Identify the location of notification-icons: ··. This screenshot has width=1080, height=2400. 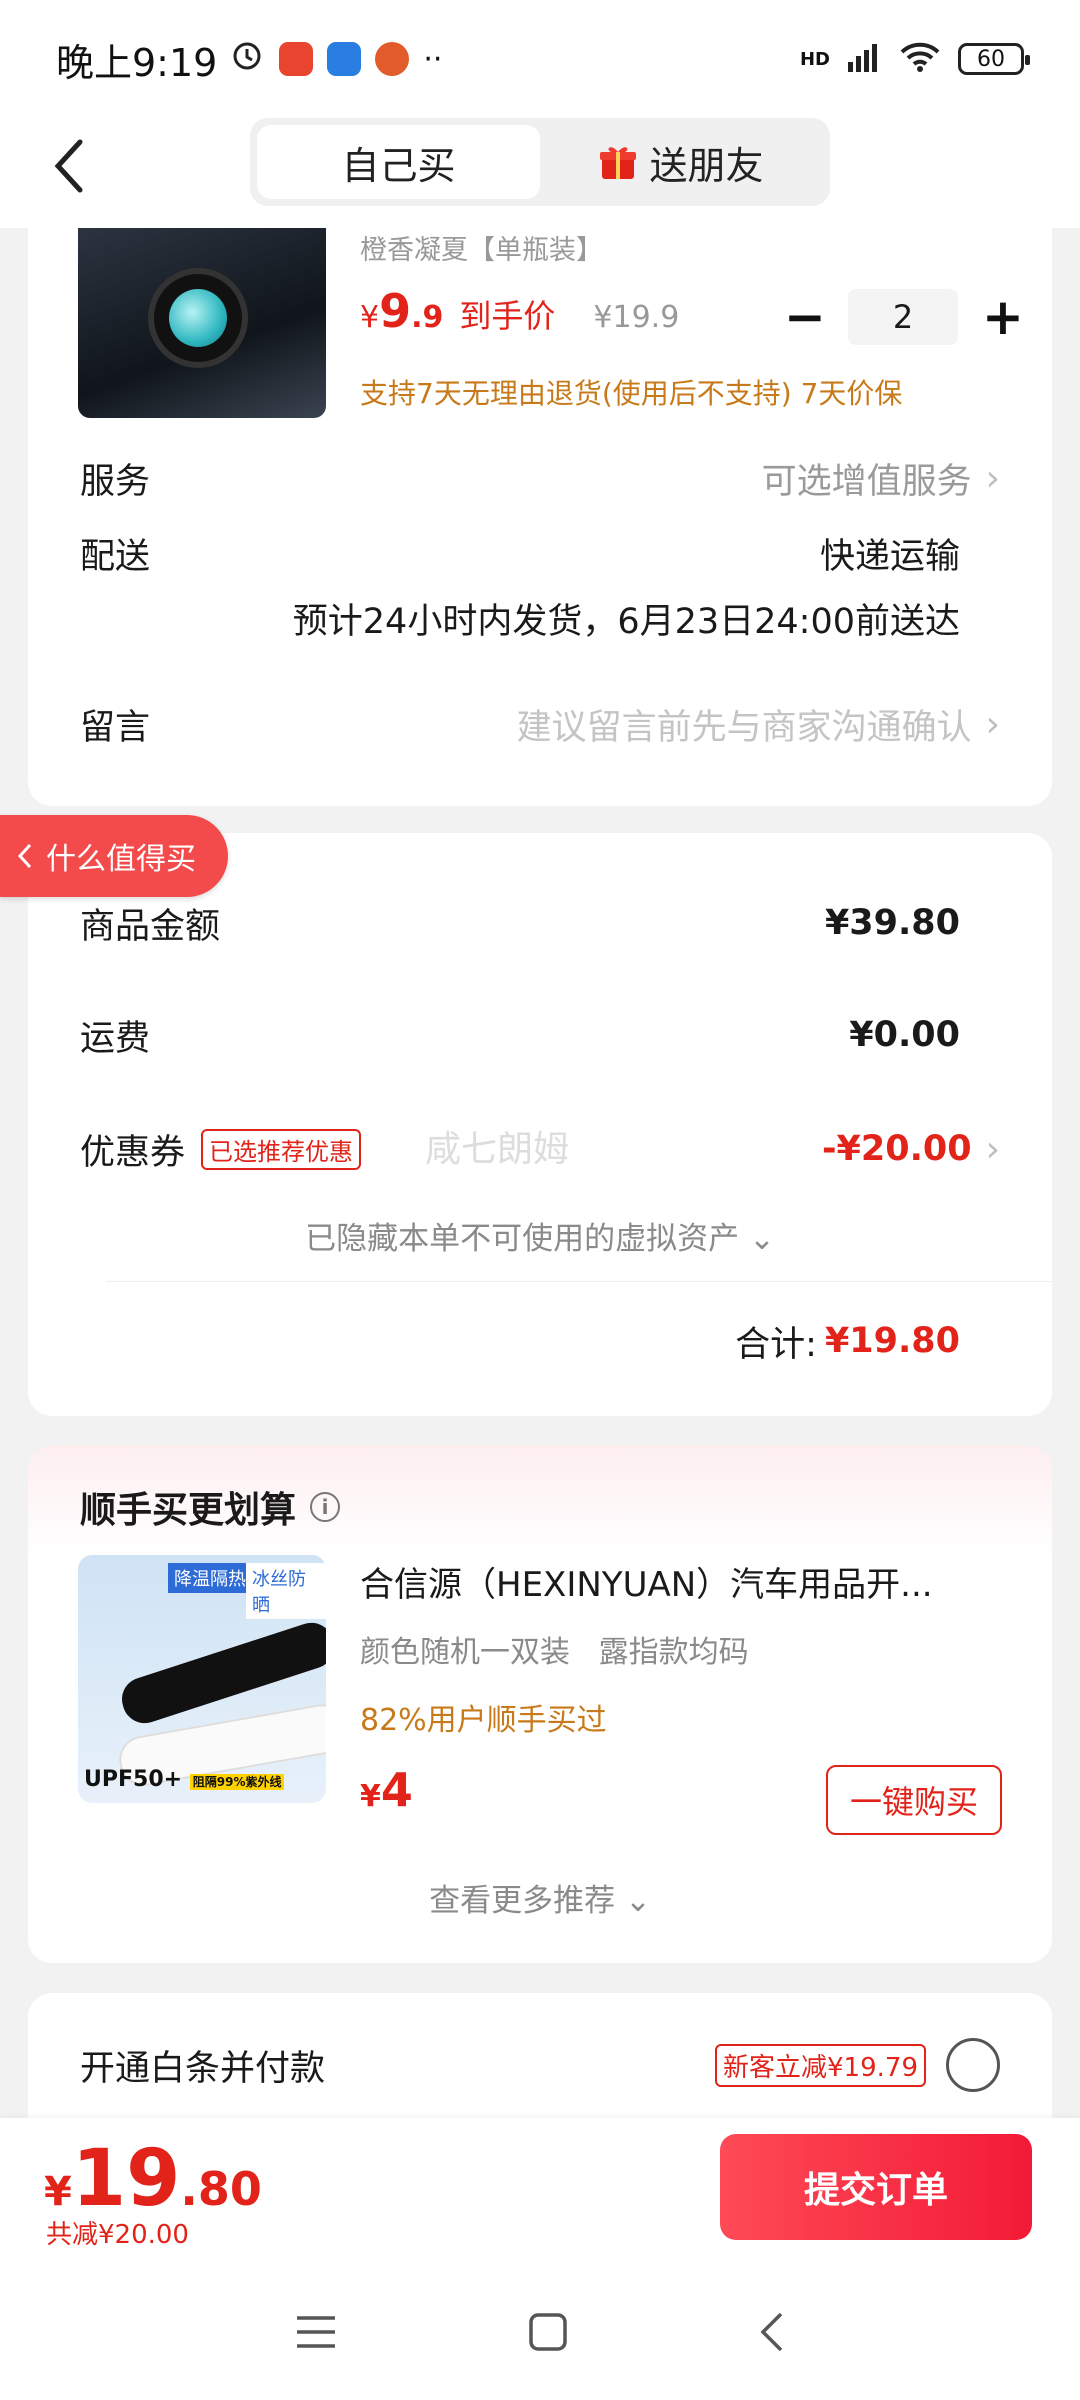
(335, 59).